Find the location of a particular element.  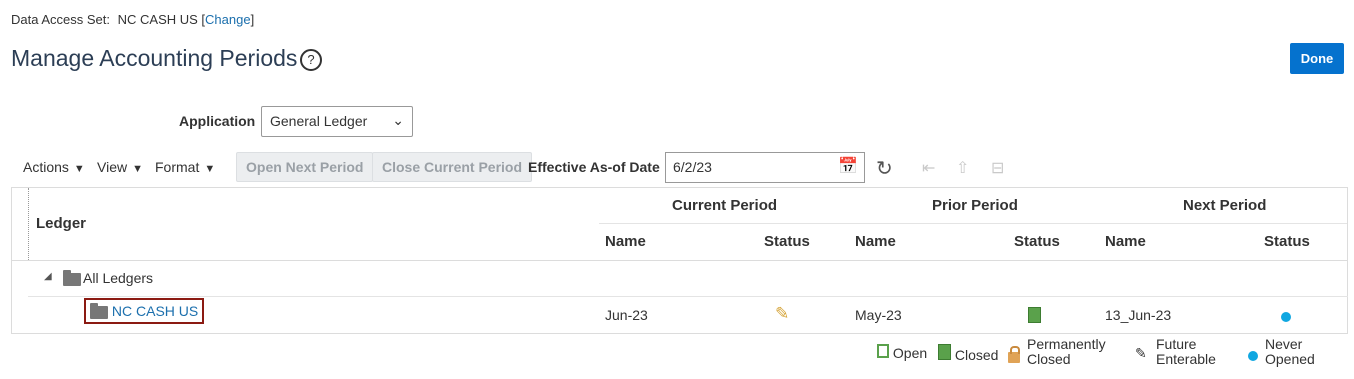

legend-perm-label-1: Permanently is located at coordinates (1066, 344).